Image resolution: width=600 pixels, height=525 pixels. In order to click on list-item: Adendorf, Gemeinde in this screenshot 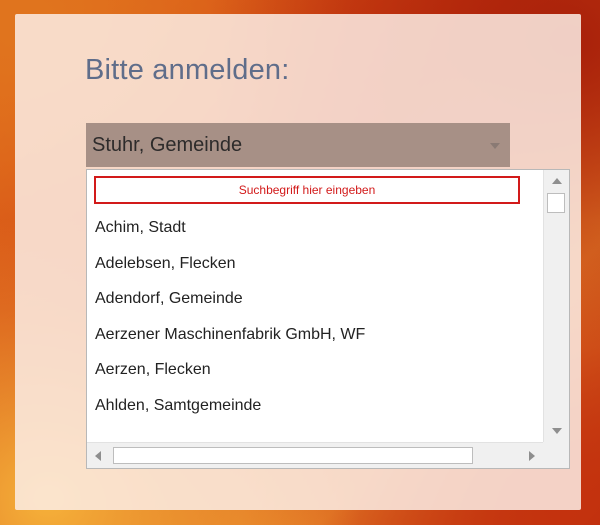, I will do `click(308, 299)`.